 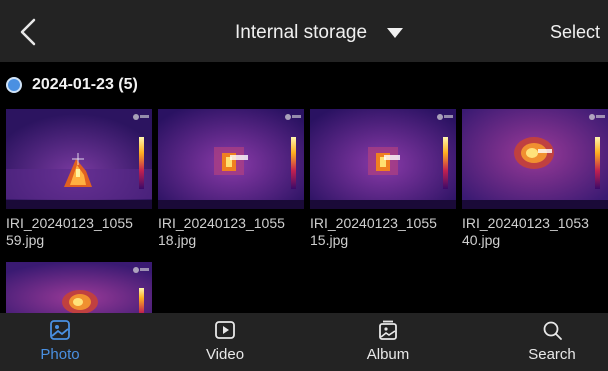 What do you see at coordinates (85, 84) in the screenshot?
I see `date-group-label: 2024-01-23 (5)` at bounding box center [85, 84].